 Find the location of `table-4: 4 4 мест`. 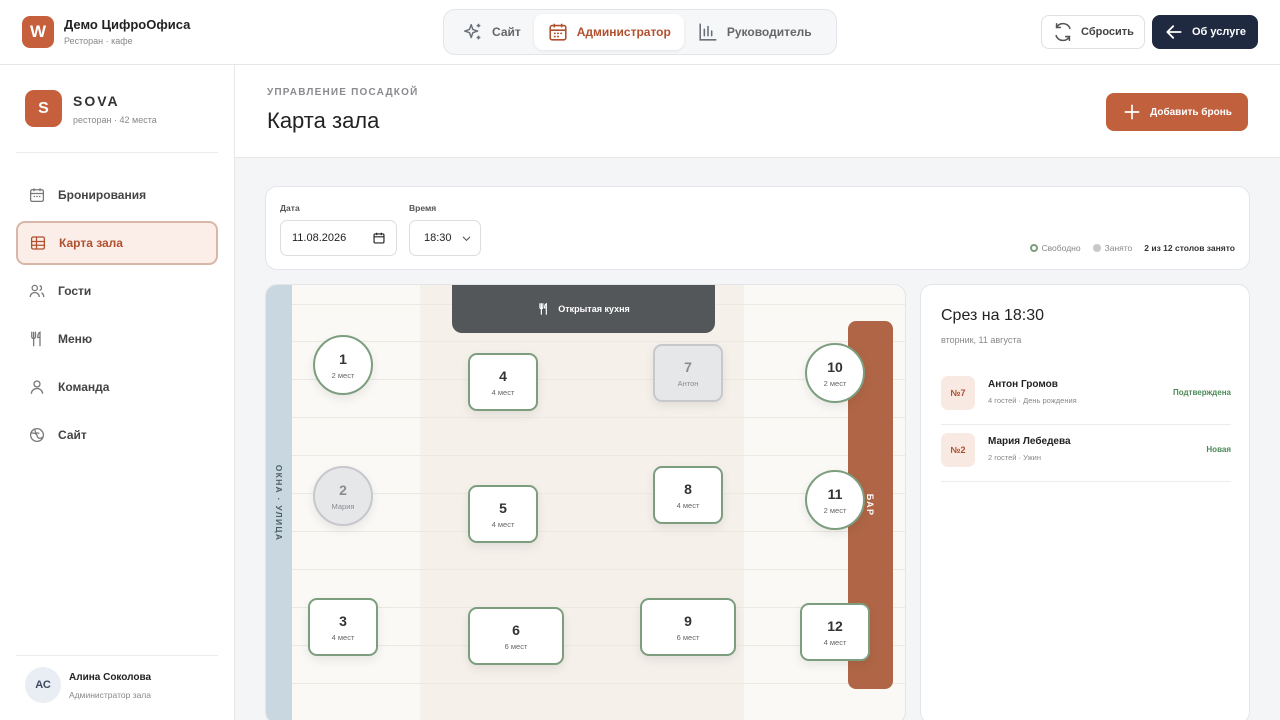

table-4: 4 4 мест is located at coordinates (503, 382).